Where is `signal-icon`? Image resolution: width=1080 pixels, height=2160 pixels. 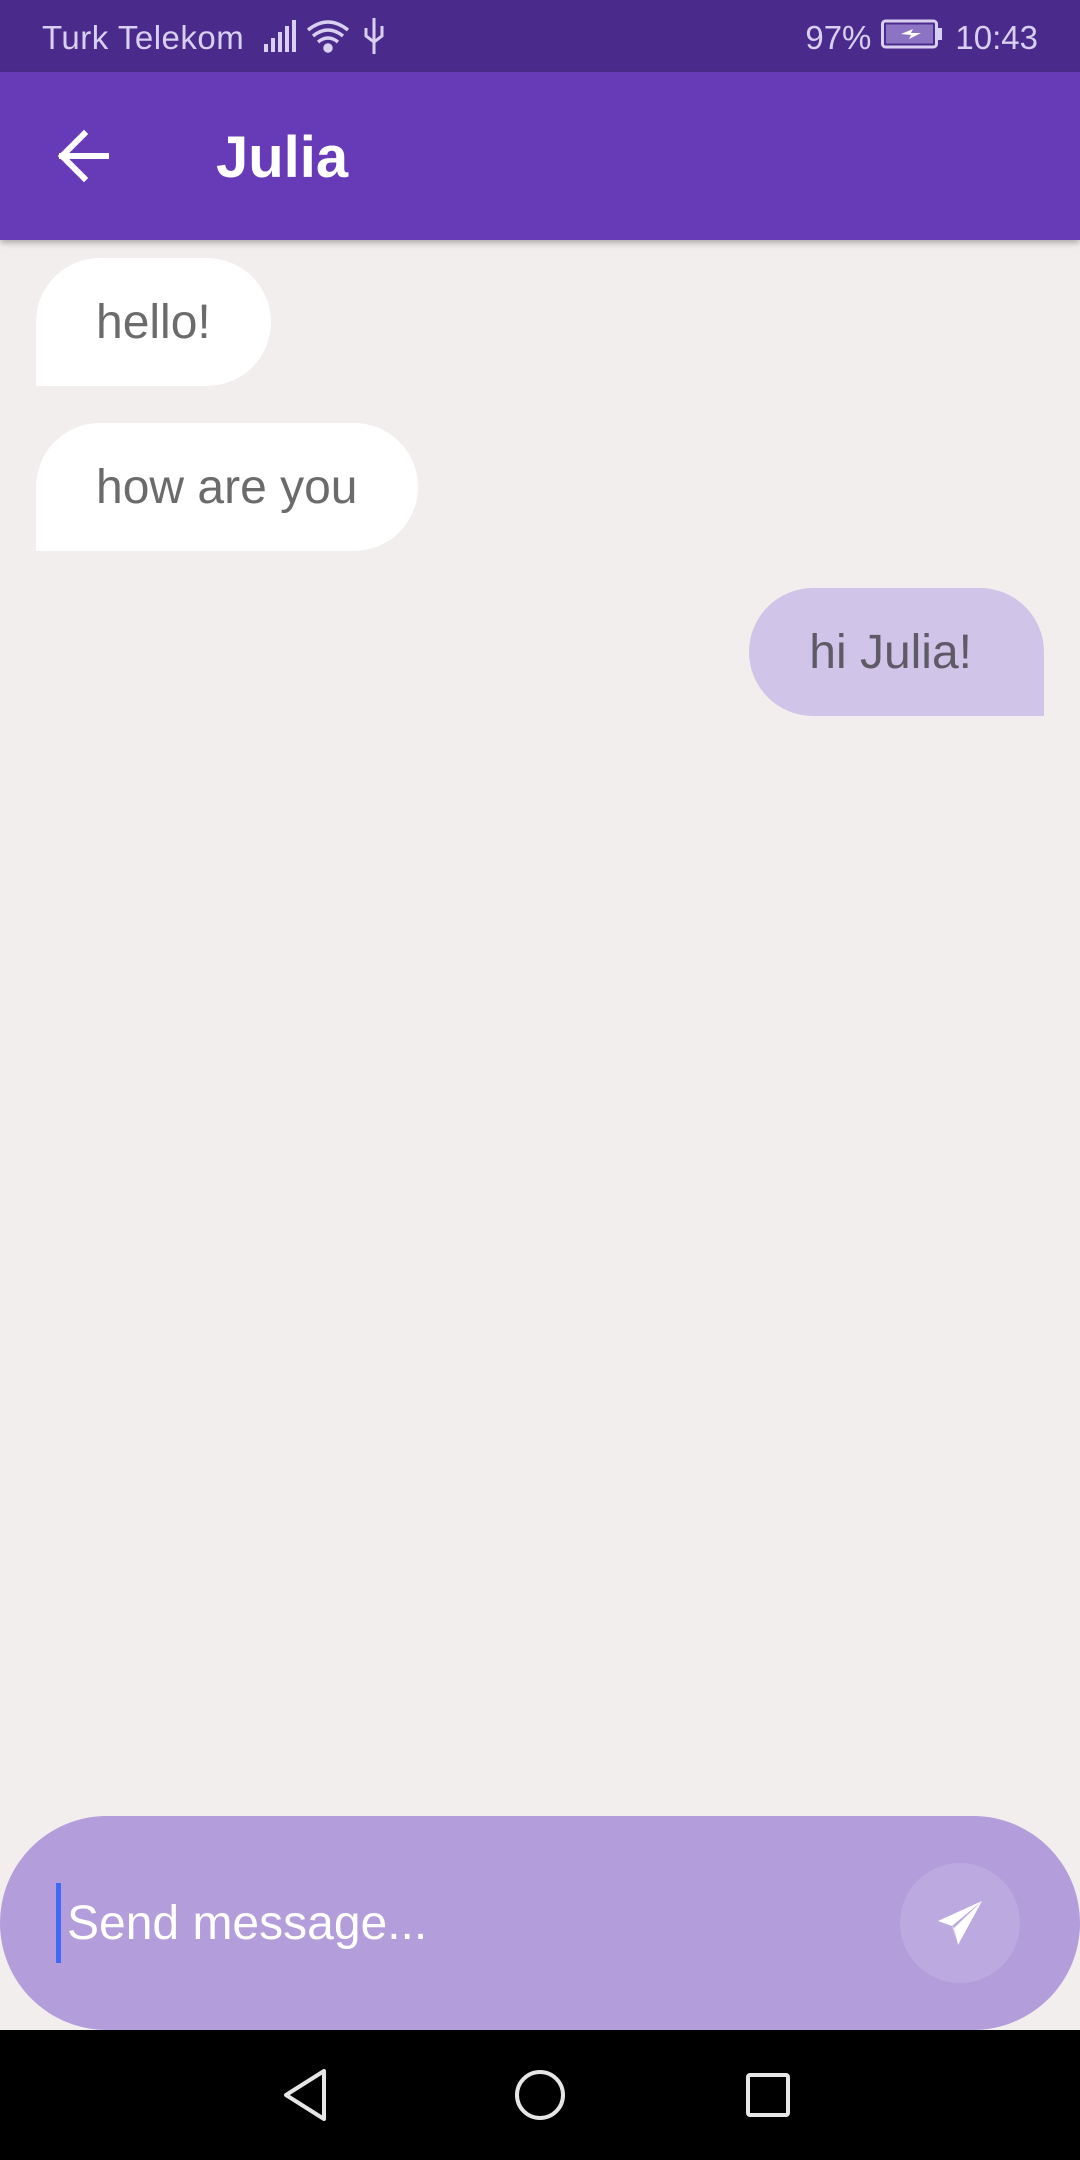 signal-icon is located at coordinates (324, 36).